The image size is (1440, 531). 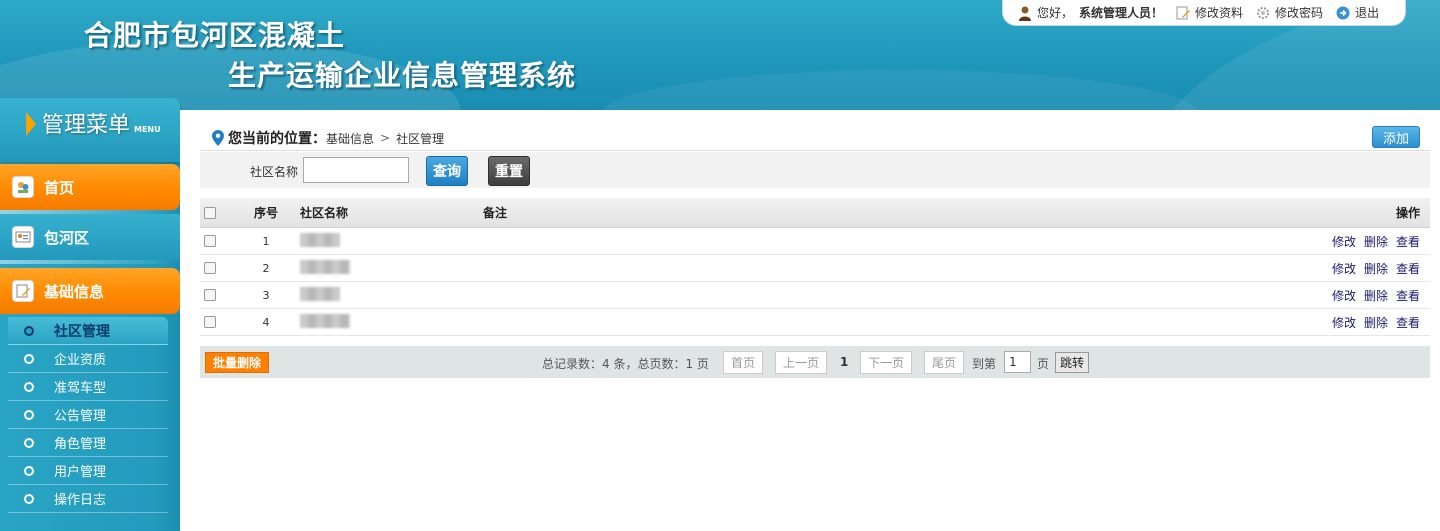 I want to click on select-all-checkbox, so click(x=210, y=212).